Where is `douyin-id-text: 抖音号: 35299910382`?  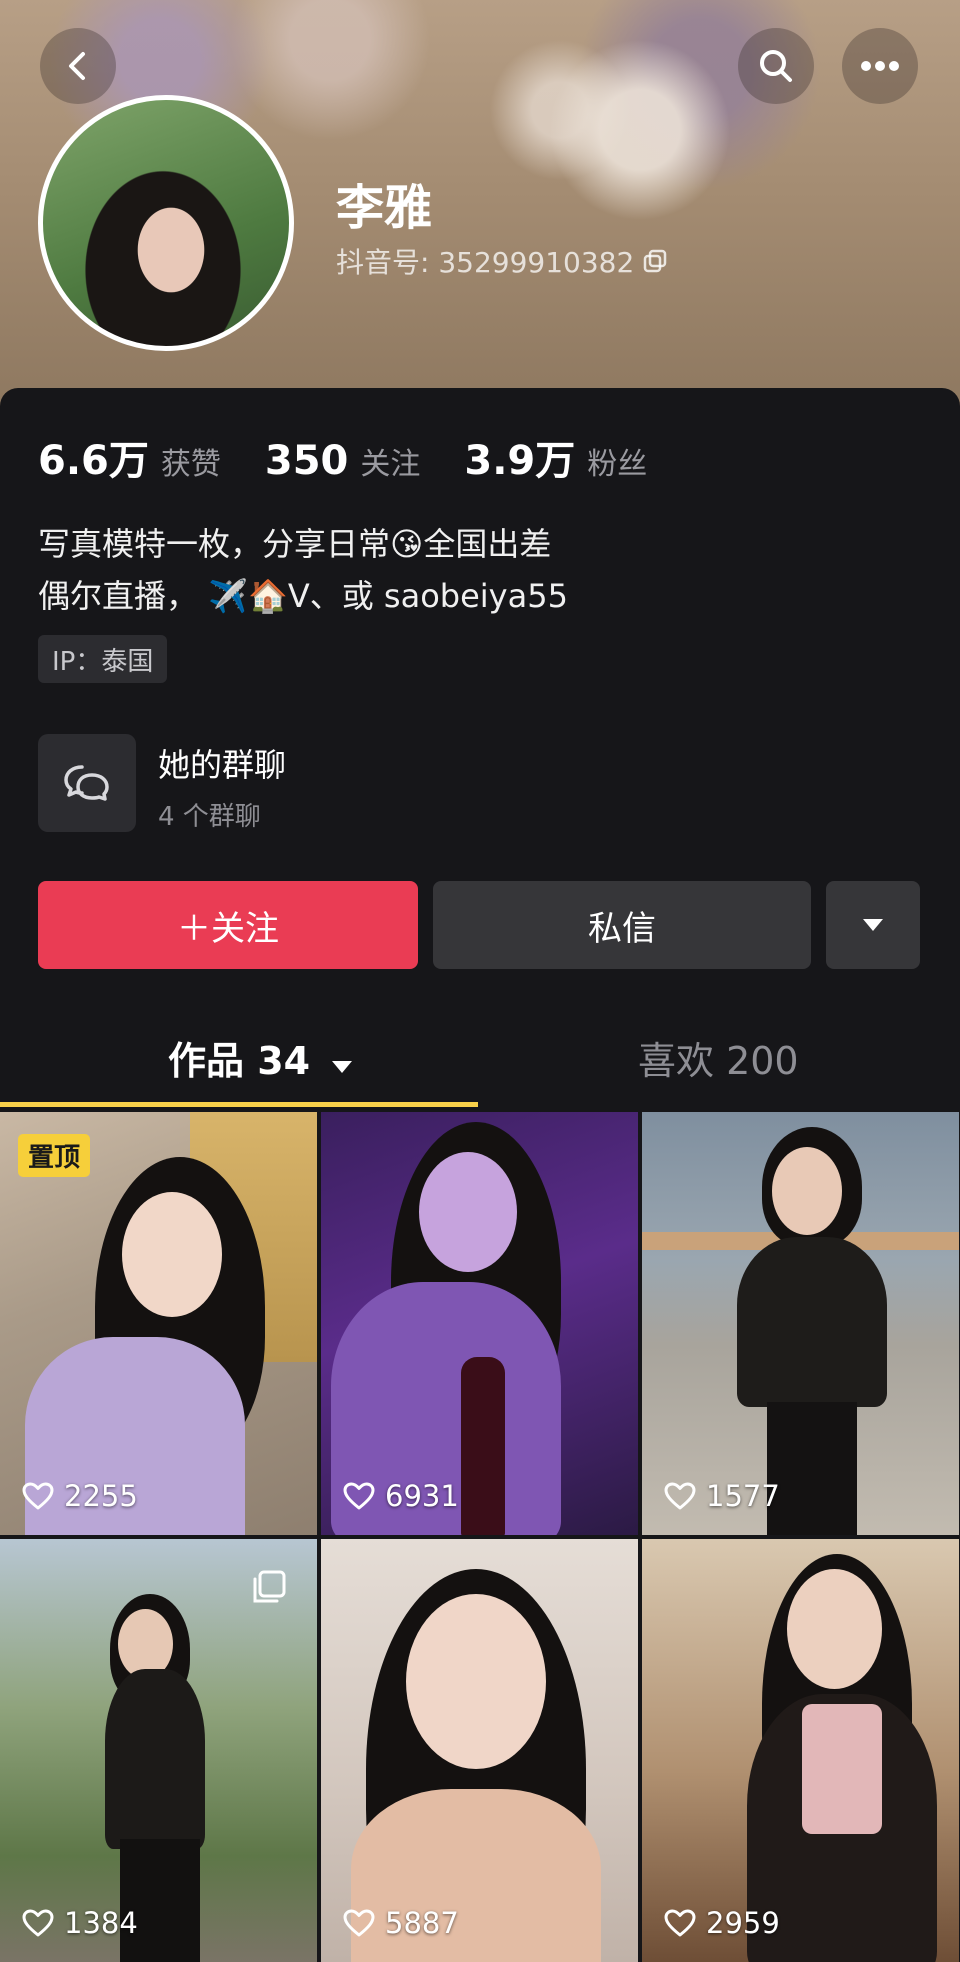 douyin-id-text: 抖音号: 35299910382 is located at coordinates (485, 262).